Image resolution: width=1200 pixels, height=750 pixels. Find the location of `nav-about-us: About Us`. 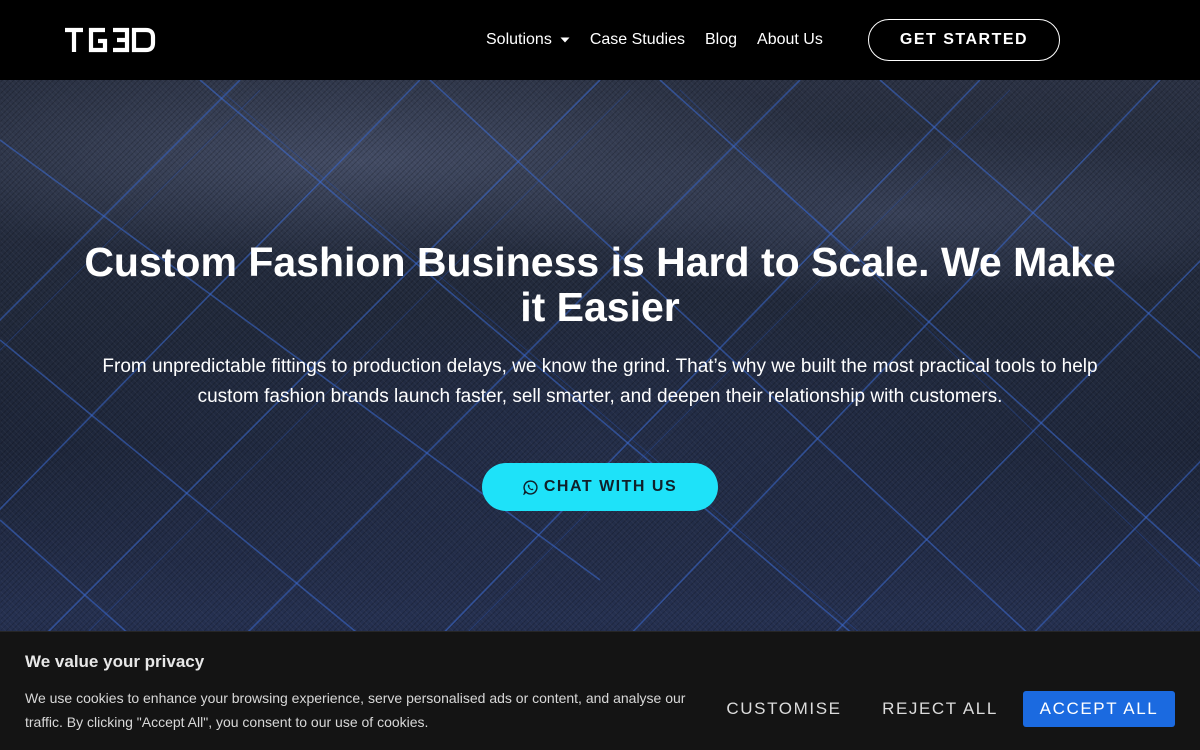

nav-about-us: About Us is located at coordinates (790, 40).